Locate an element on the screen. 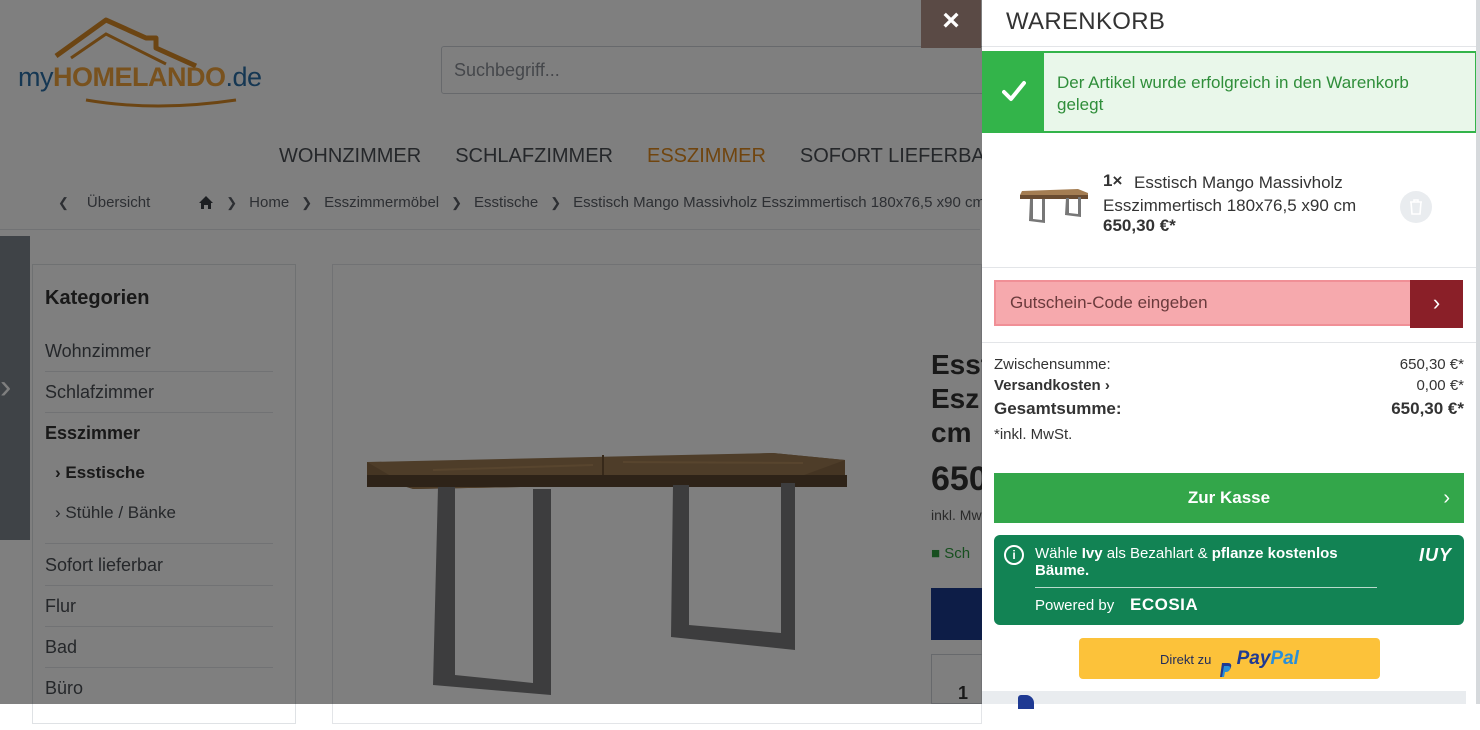 The image size is (1480, 730). item-price: 650,30 €* is located at coordinates (1139, 225).